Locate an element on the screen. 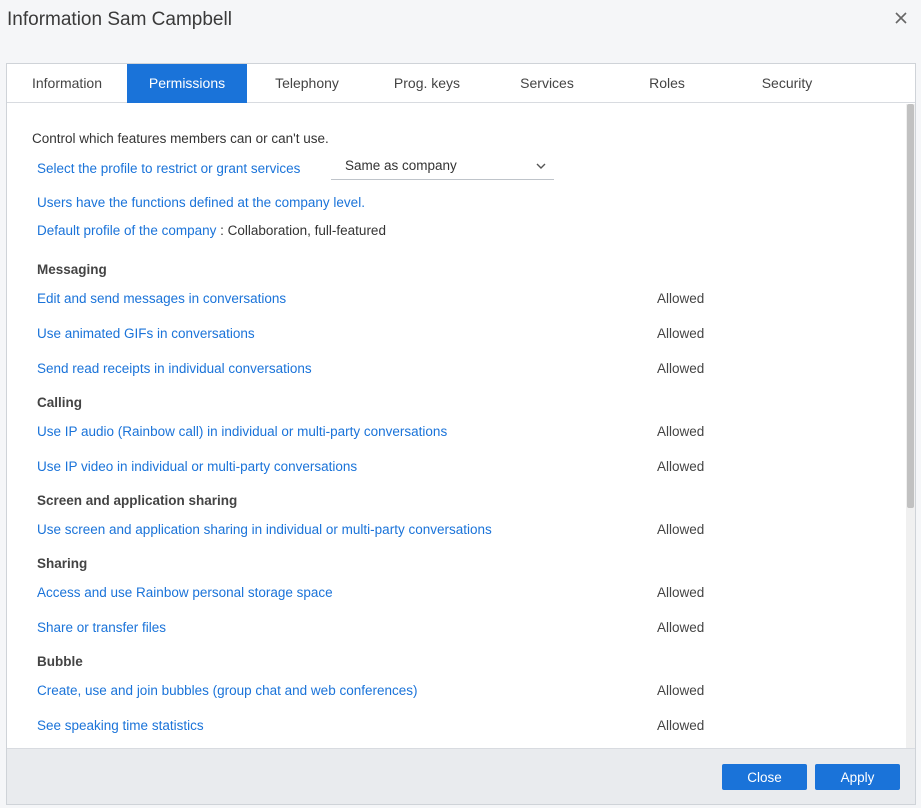  section-title-screen-sharing: Screen and application sharing is located at coordinates (137, 500).